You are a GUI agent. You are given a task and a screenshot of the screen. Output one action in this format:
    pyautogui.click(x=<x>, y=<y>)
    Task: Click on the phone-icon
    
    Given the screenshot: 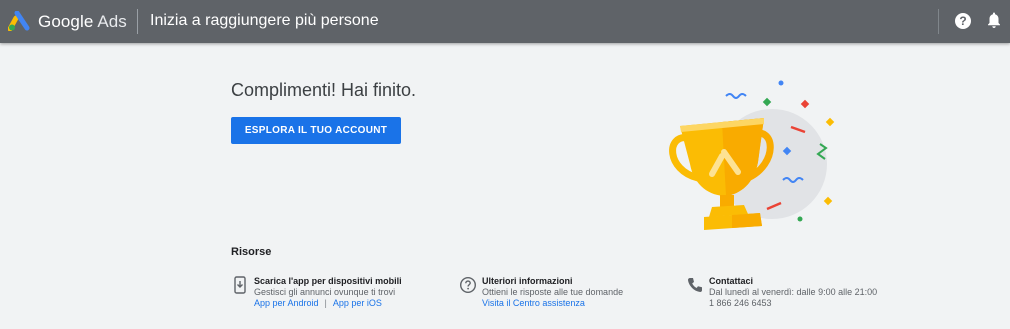 What is the action you would take?
    pyautogui.click(x=695, y=285)
    